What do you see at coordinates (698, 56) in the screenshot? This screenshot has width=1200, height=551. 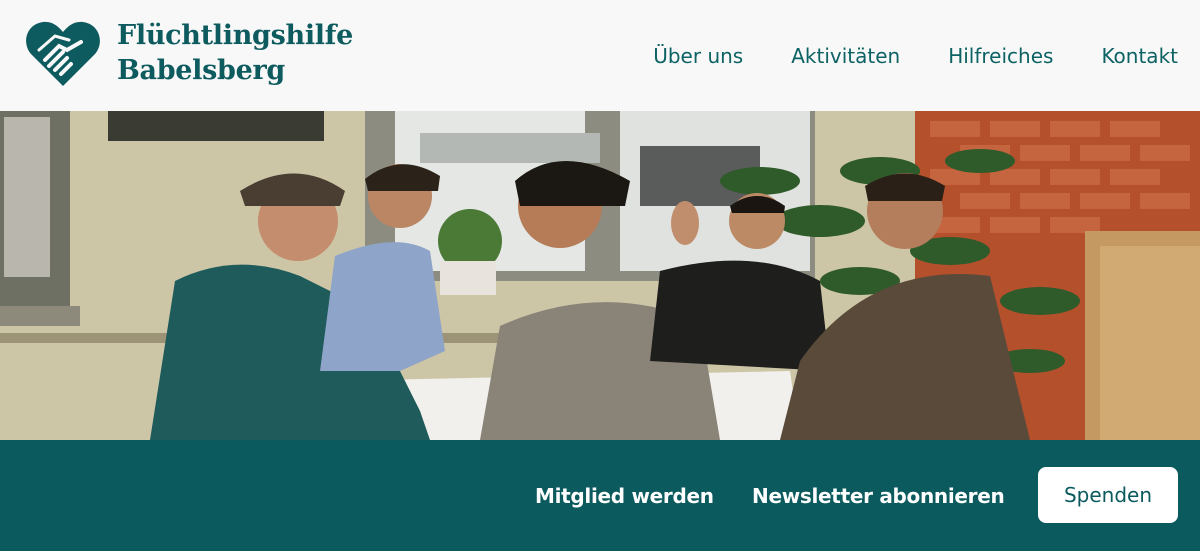 I see `nav-item-ueber-uns: Über uns` at bounding box center [698, 56].